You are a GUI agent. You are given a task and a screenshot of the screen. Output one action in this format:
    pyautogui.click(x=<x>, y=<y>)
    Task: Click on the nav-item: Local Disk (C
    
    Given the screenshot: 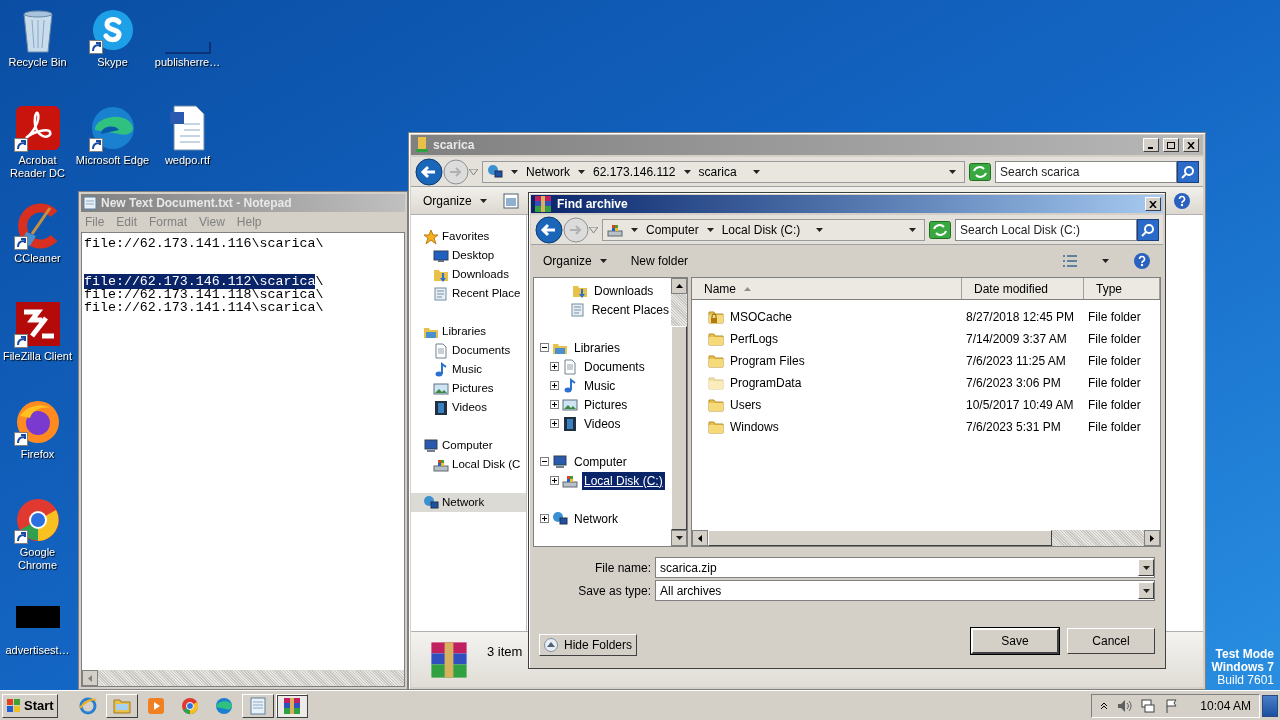 What is the action you would take?
    pyautogui.click(x=468, y=464)
    